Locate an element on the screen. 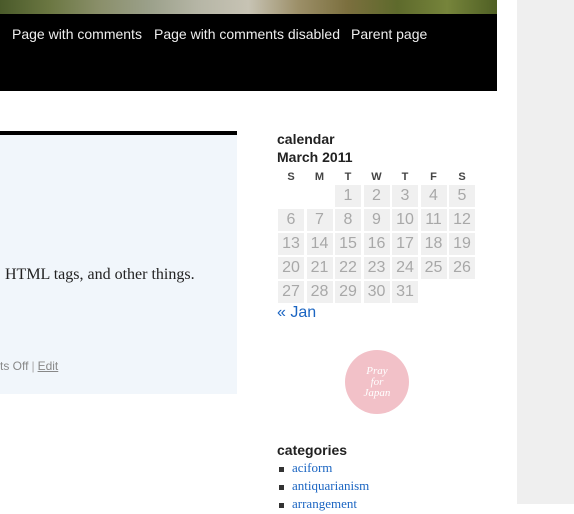 The height and width of the screenshot is (514, 574). page-gutter is located at coordinates (545, 252).